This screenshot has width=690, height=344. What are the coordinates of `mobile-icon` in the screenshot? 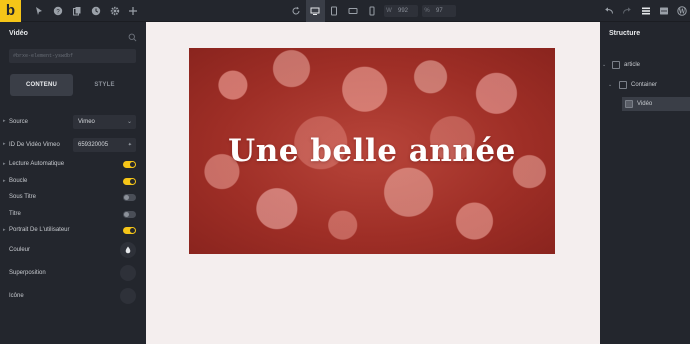 It's located at (372, 11).